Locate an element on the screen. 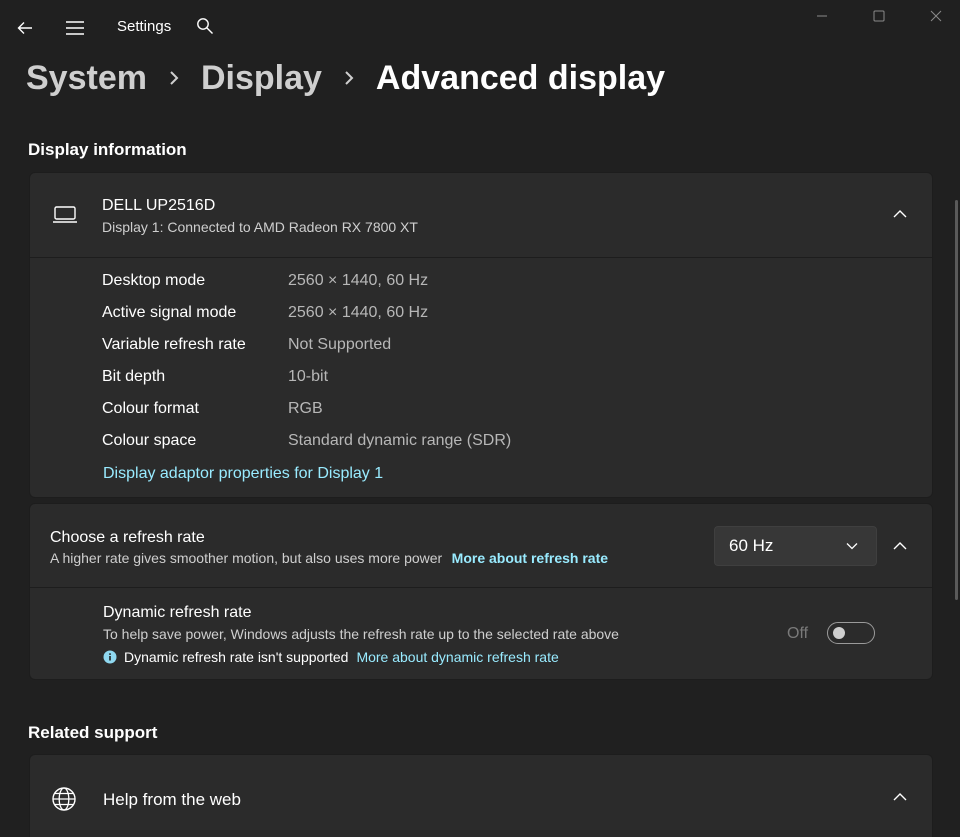 The image size is (960, 837). dynamic-refresh-rate-toggle is located at coordinates (851, 633).